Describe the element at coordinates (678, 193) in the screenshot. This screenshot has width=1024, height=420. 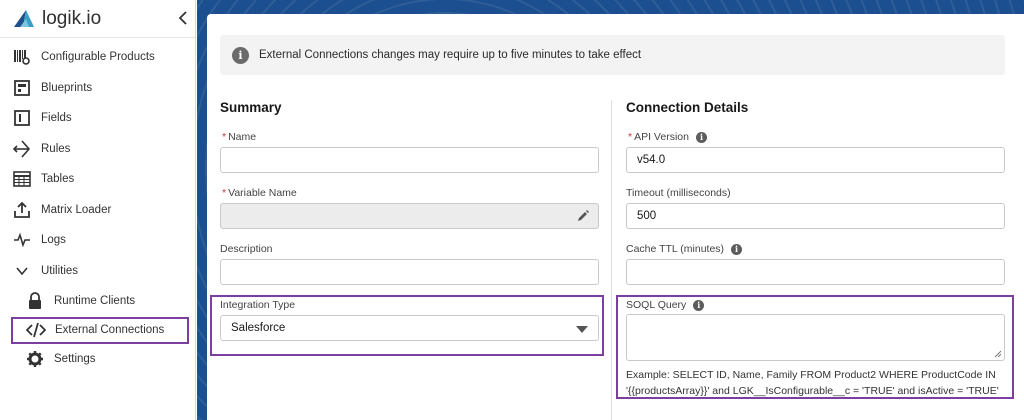
I see `timeout-label: Timeout (milliseconds)` at that location.